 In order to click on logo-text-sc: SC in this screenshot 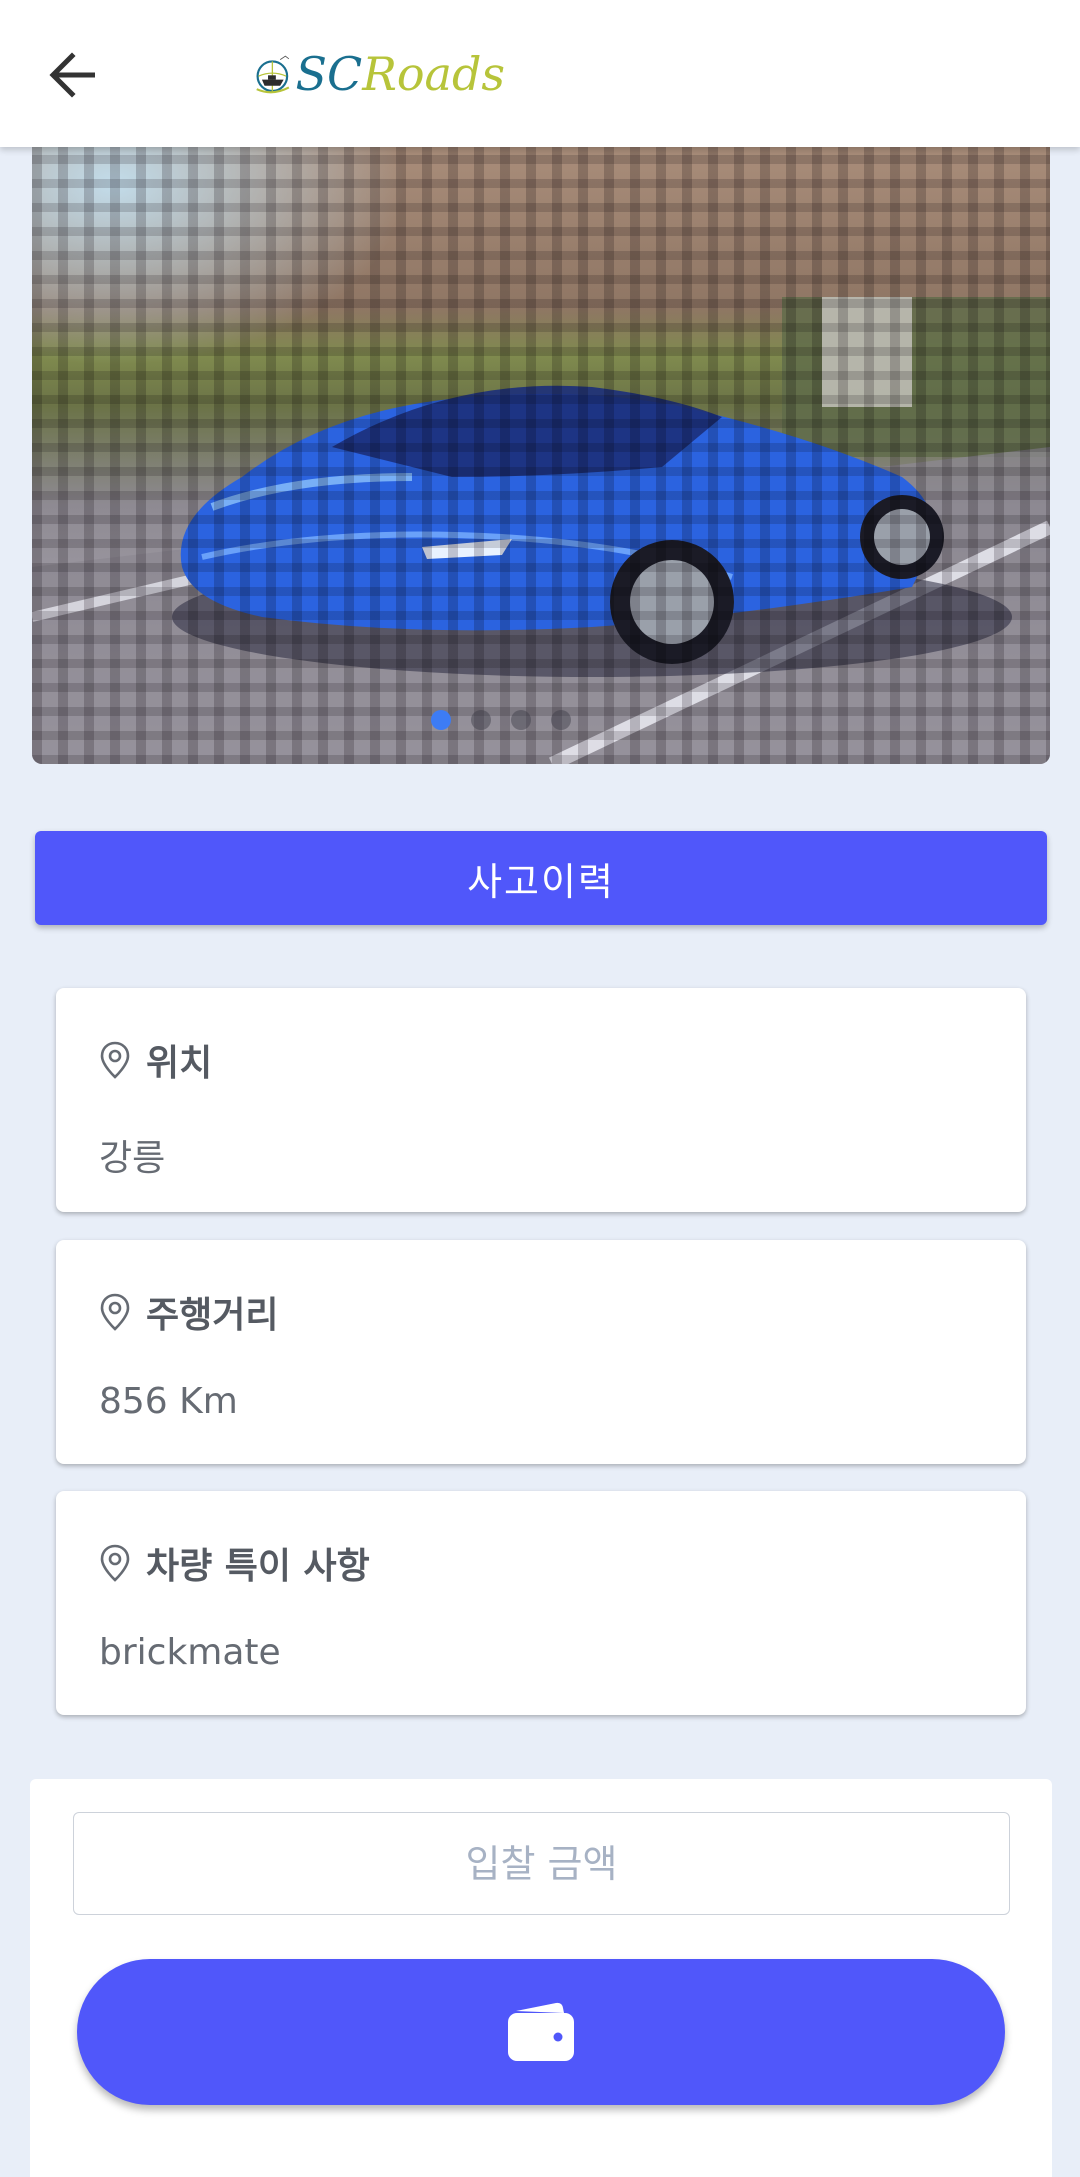, I will do `click(329, 74)`.